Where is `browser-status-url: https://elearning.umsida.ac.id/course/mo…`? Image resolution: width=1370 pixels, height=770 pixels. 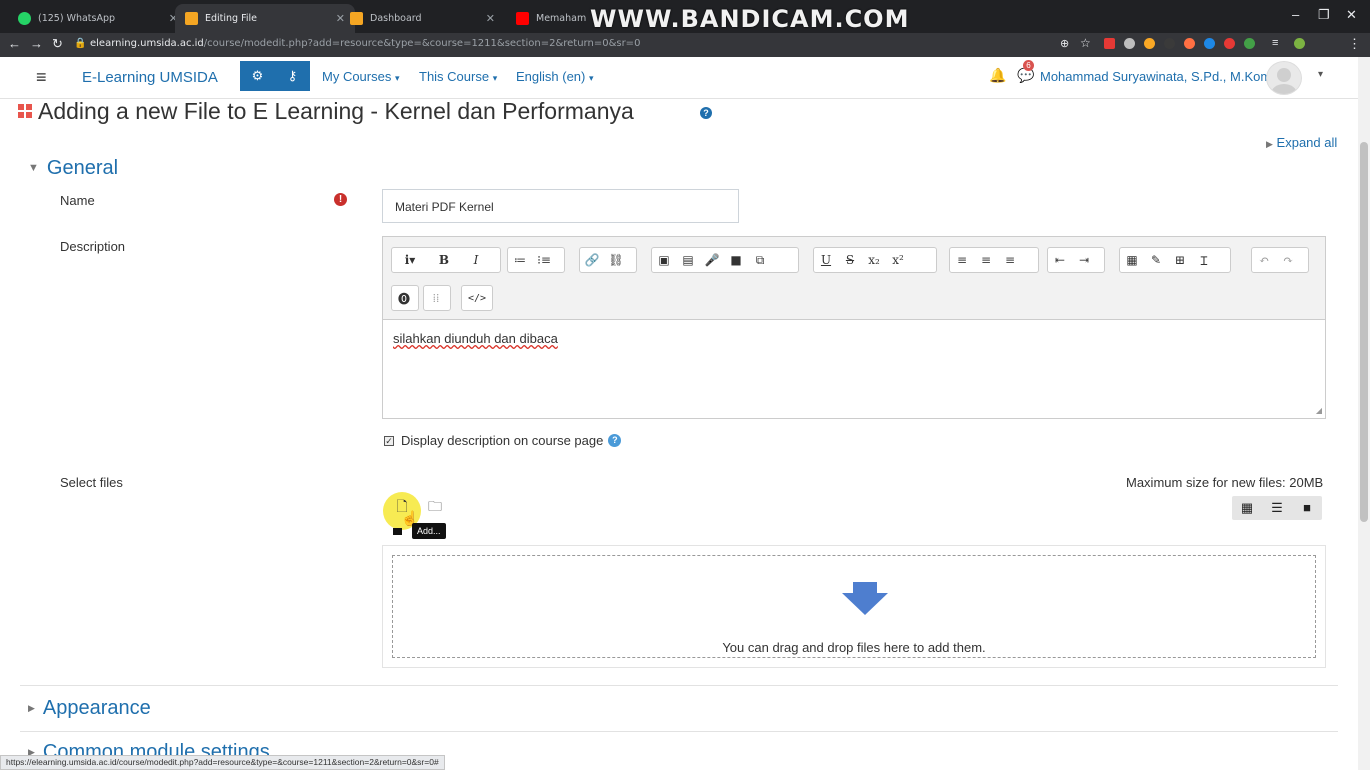
browser-status-url: https://elearning.umsida.ac.id/course/mo… is located at coordinates (222, 762).